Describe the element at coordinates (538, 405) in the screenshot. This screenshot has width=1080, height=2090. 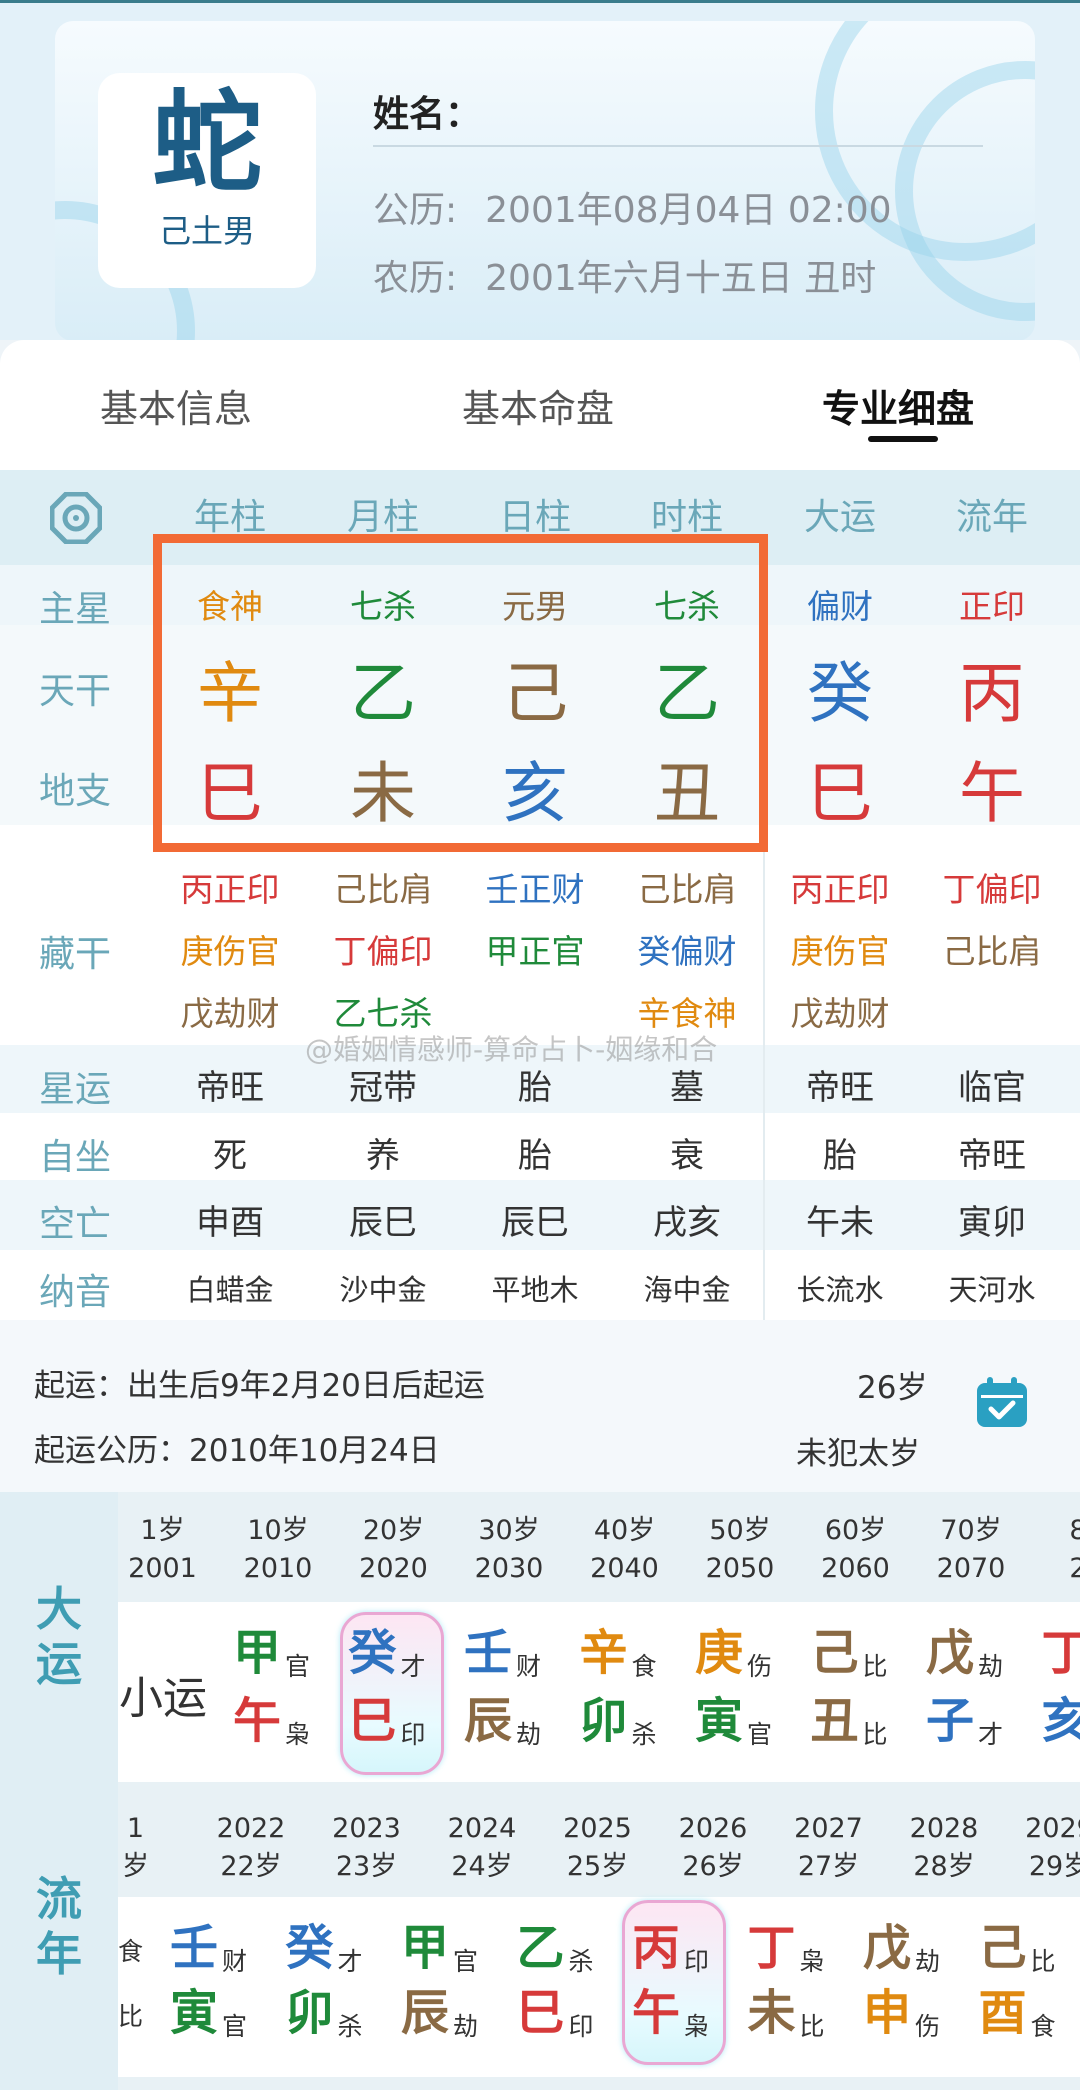
I see `tab-basic-chart: 基本命盘` at that location.